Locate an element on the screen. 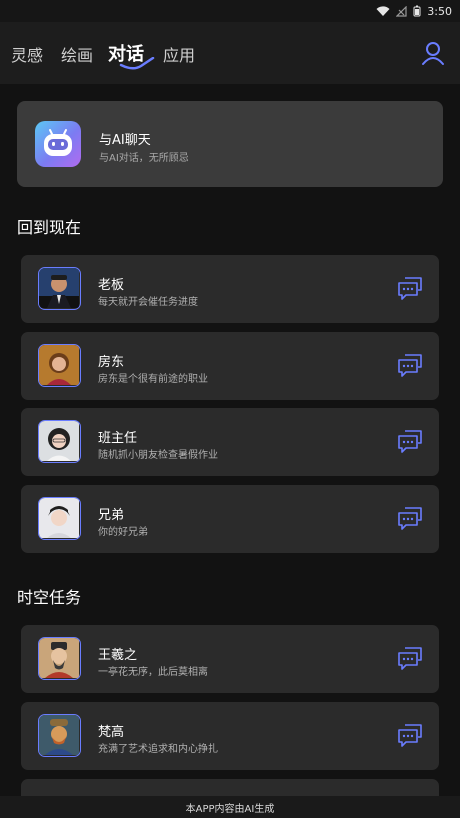 The image size is (460, 818). tab-apps: 应用 is located at coordinates (179, 54).